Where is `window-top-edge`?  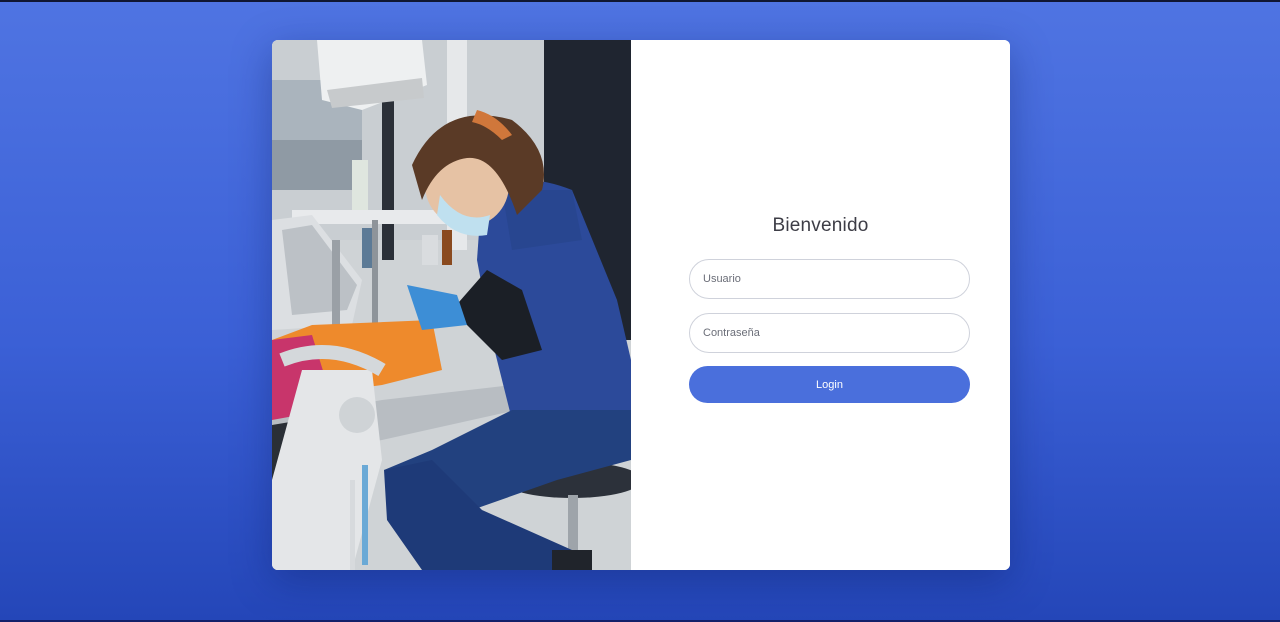
window-top-edge is located at coordinates (640, 1).